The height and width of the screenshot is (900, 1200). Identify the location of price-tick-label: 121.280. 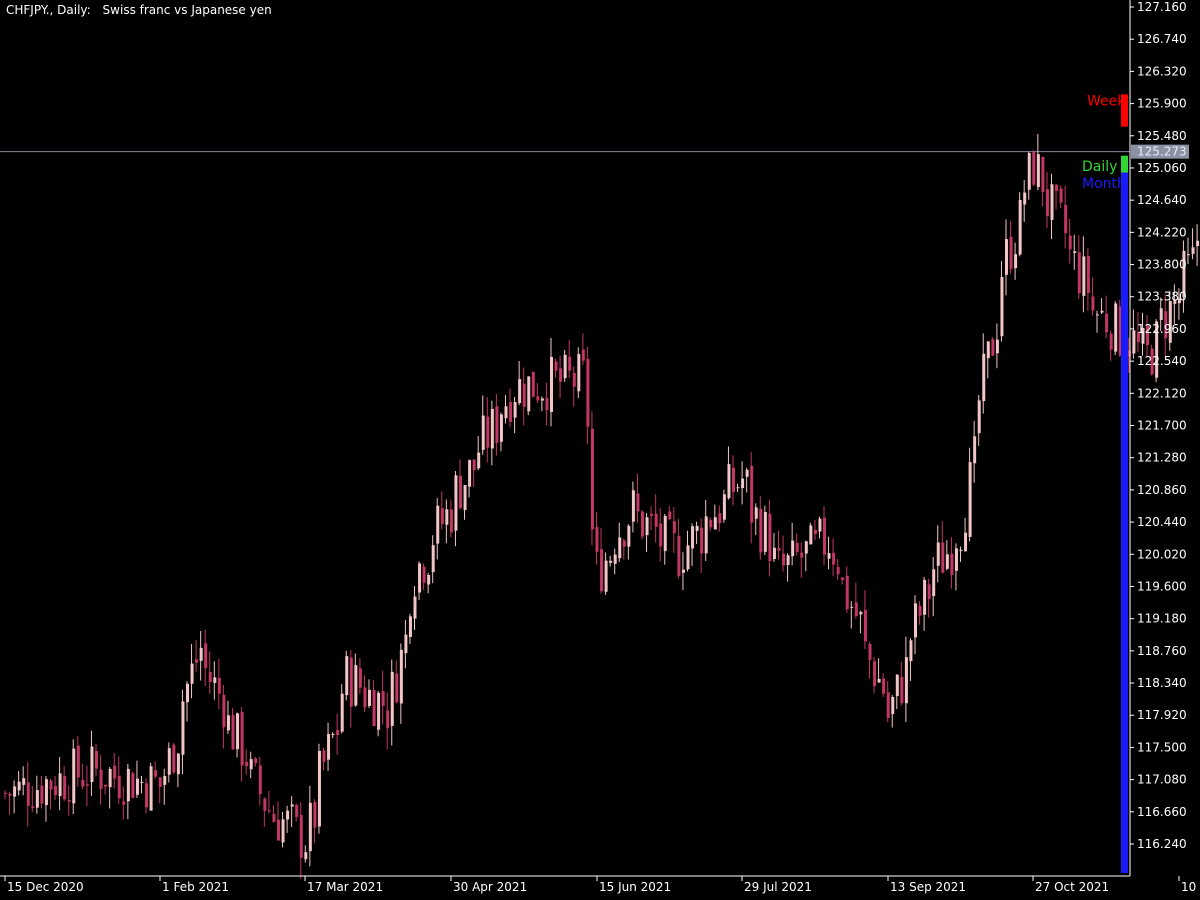
(1162, 458).